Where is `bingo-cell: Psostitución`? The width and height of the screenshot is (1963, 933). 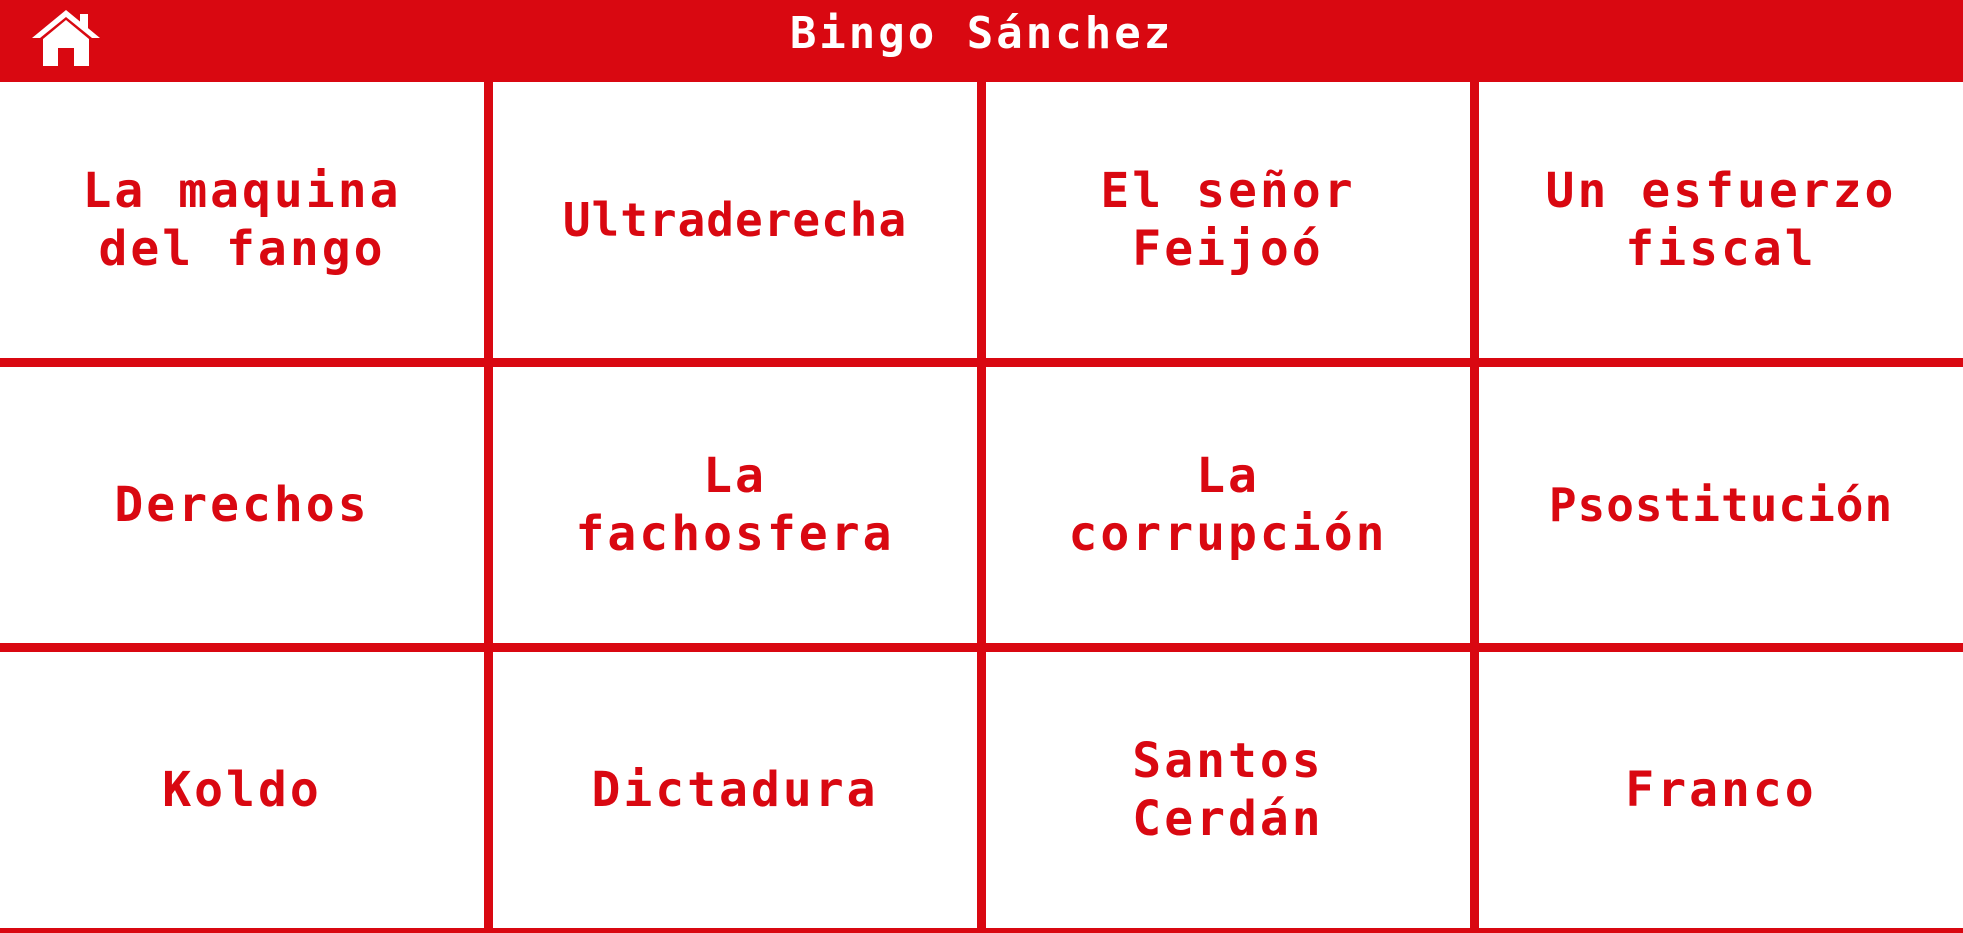
bingo-cell: Psostitución is located at coordinates (1721, 505).